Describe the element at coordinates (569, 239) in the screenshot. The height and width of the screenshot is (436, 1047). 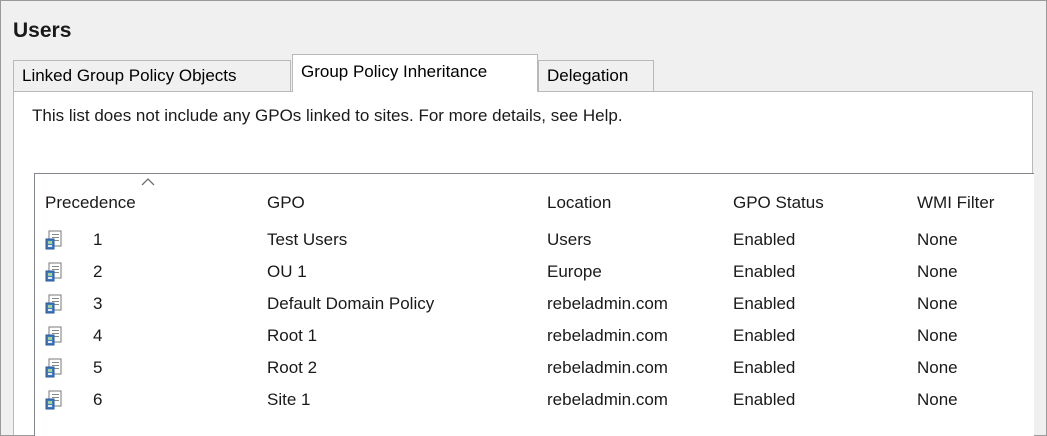
I see `cell-location: Users` at that location.